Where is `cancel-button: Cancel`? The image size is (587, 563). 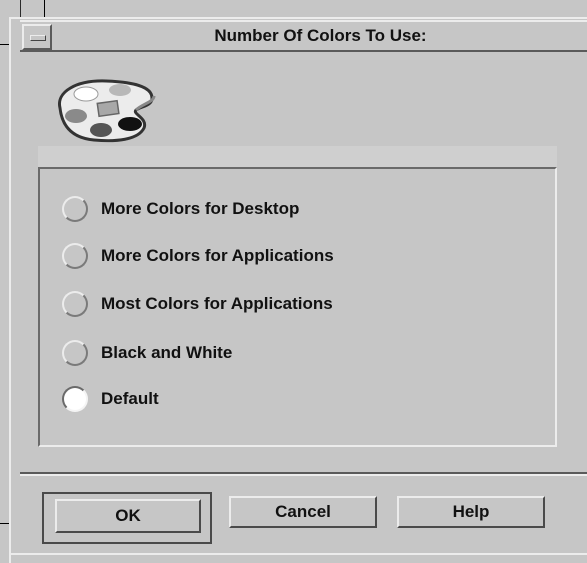
cancel-button: Cancel is located at coordinates (303, 512).